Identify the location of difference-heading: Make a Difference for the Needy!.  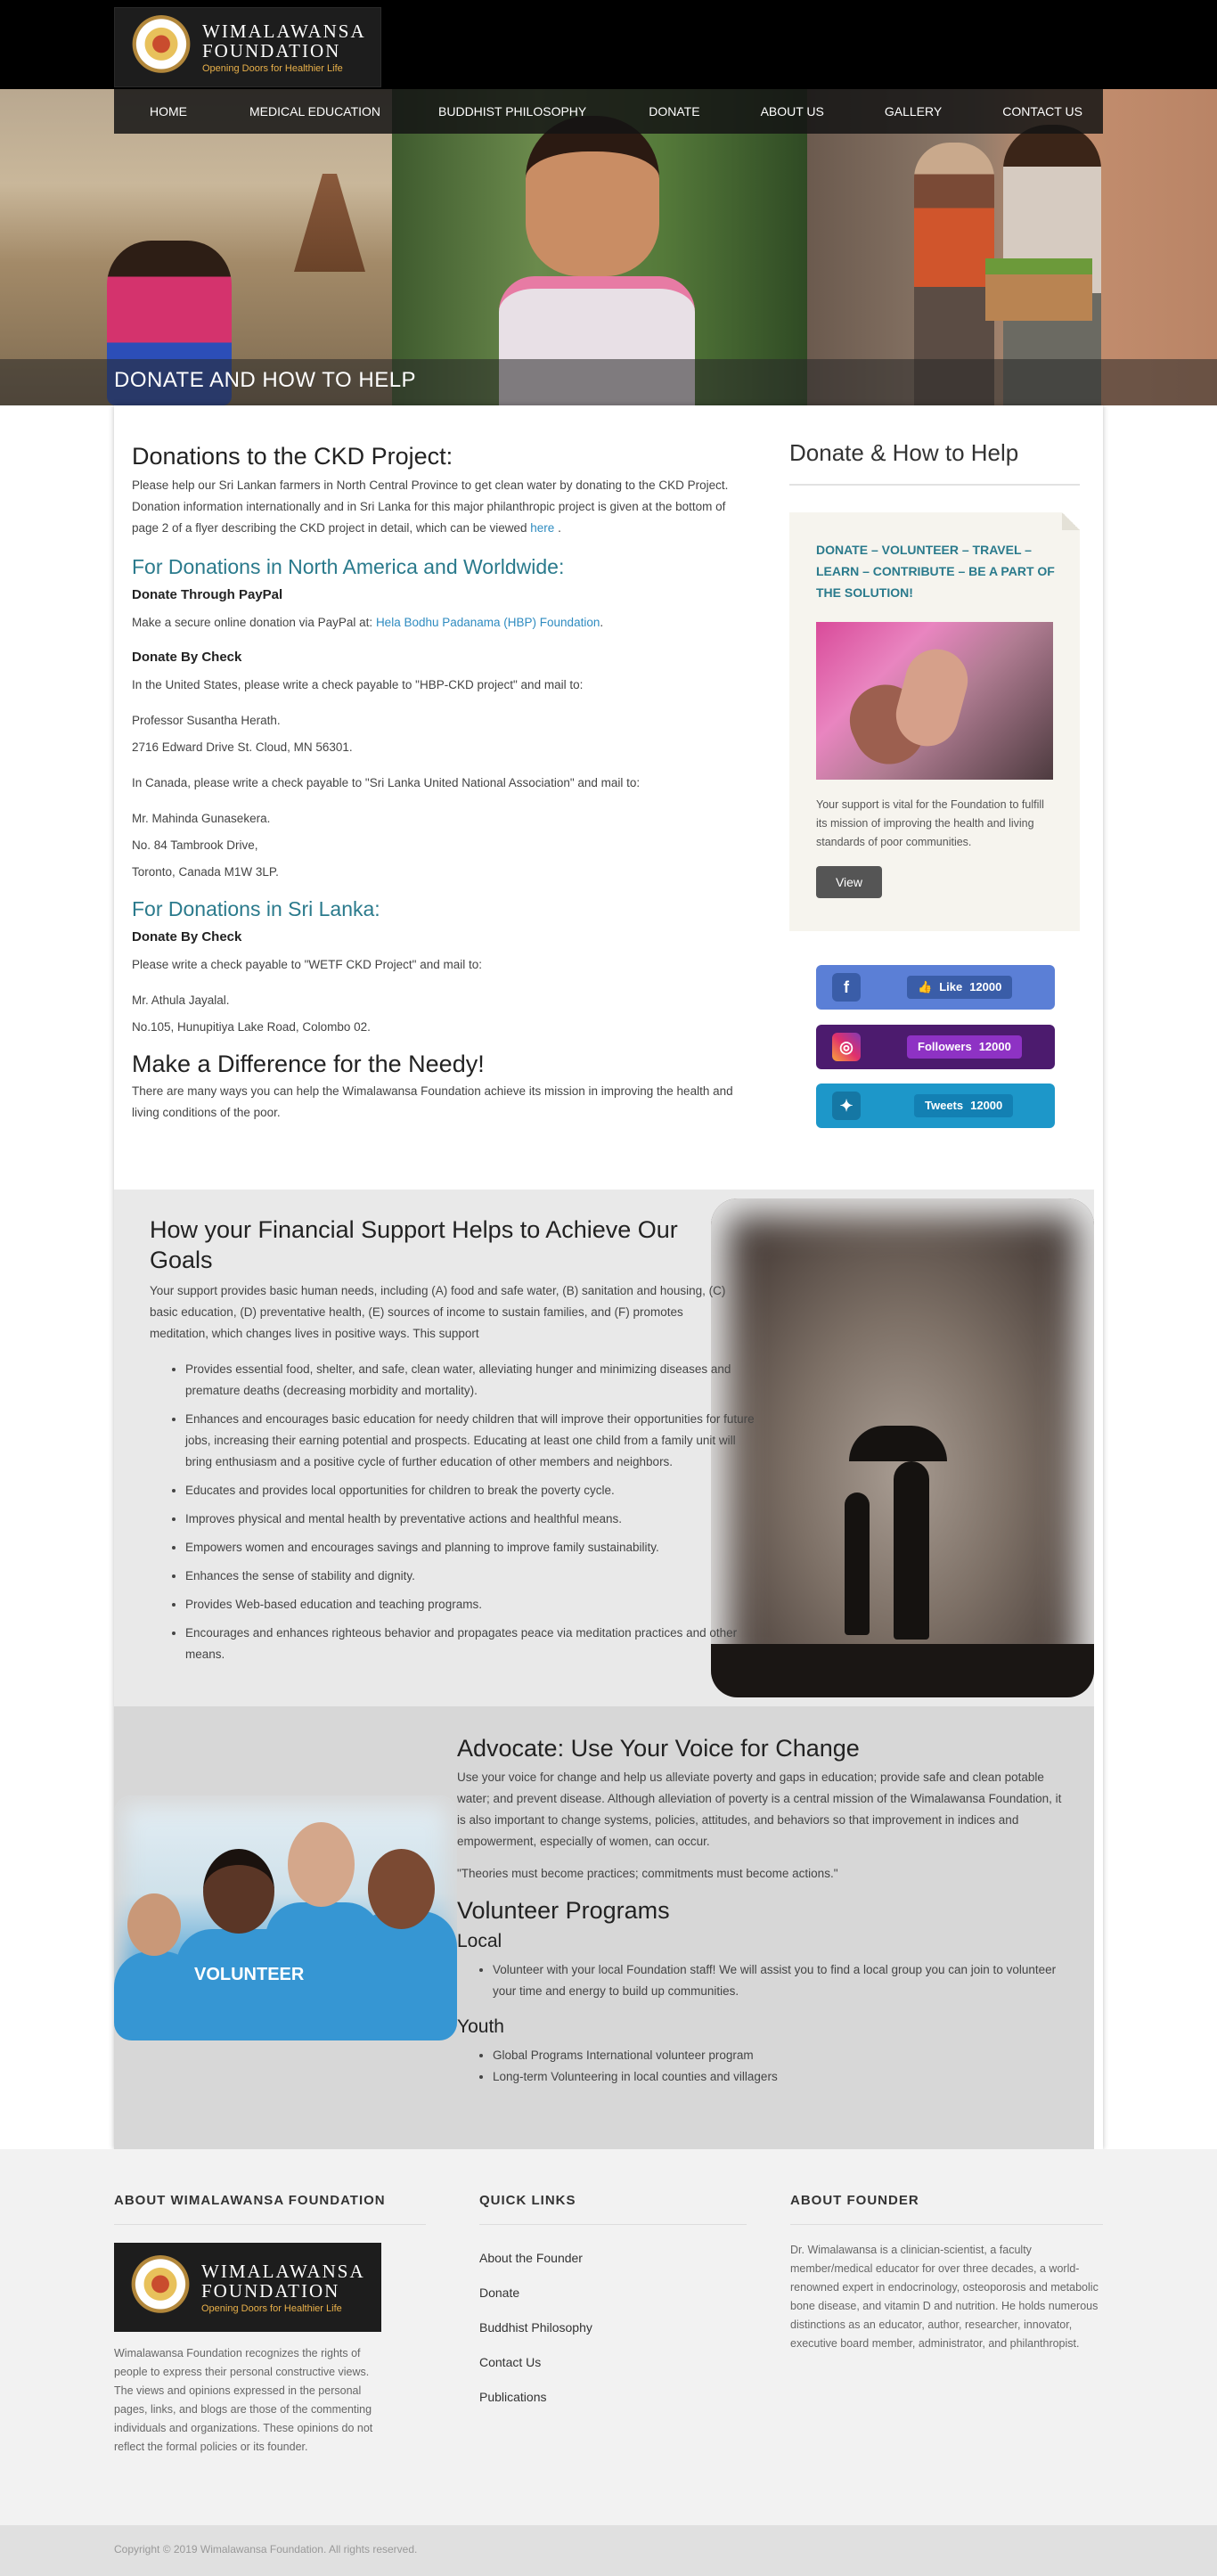
(308, 1064).